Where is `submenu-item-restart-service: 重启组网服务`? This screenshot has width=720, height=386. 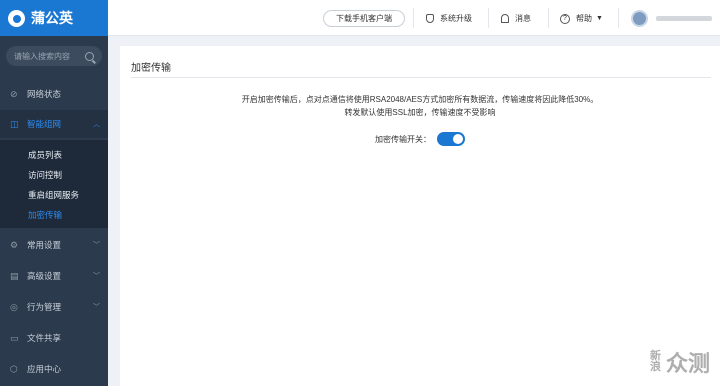
submenu-item-restart-service: 重启组网服务 is located at coordinates (53, 195).